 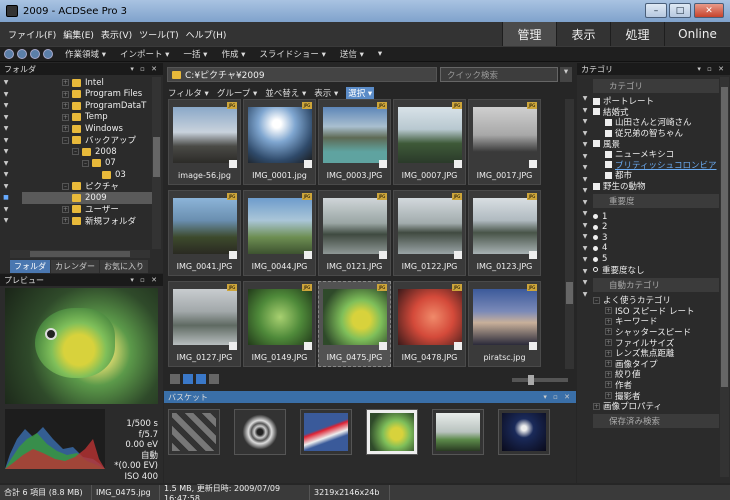 I want to click on tree-item-users: + ユーザー, so click(x=107, y=209).